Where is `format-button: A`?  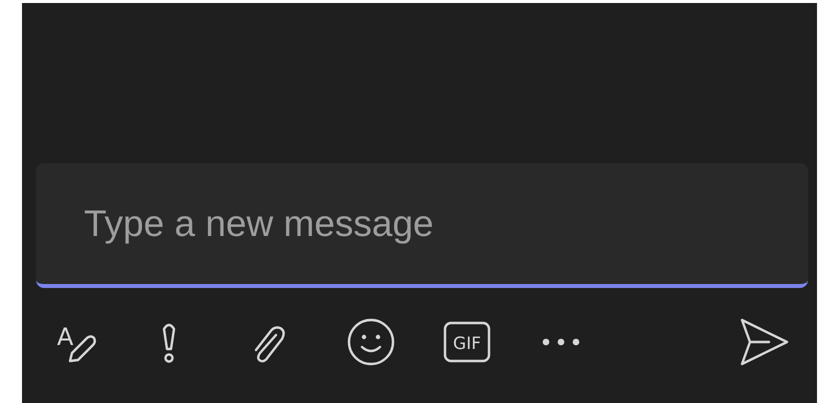
format-button: A is located at coordinates (79, 342).